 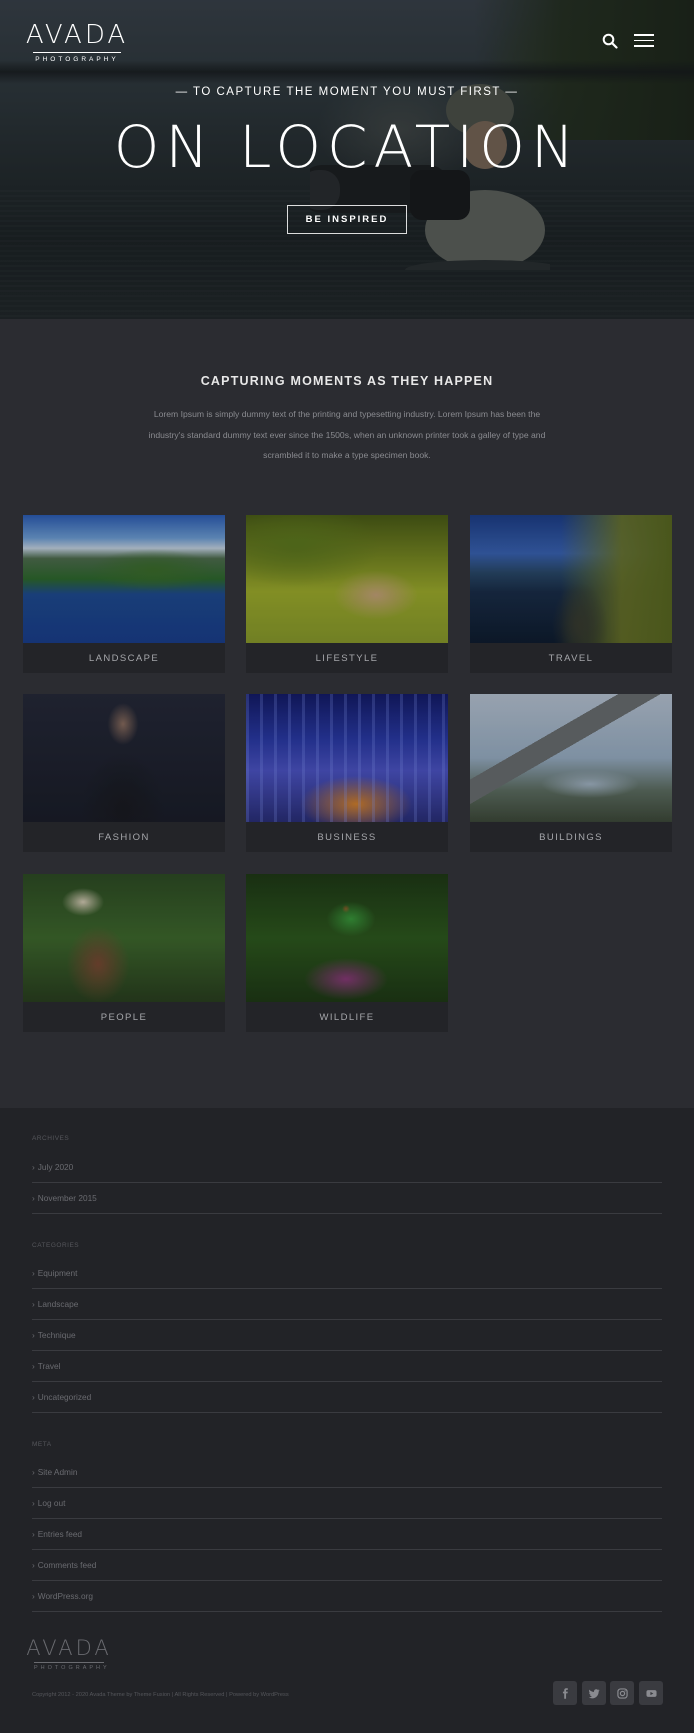 I want to click on instagram-icon, so click(x=622, y=1693).